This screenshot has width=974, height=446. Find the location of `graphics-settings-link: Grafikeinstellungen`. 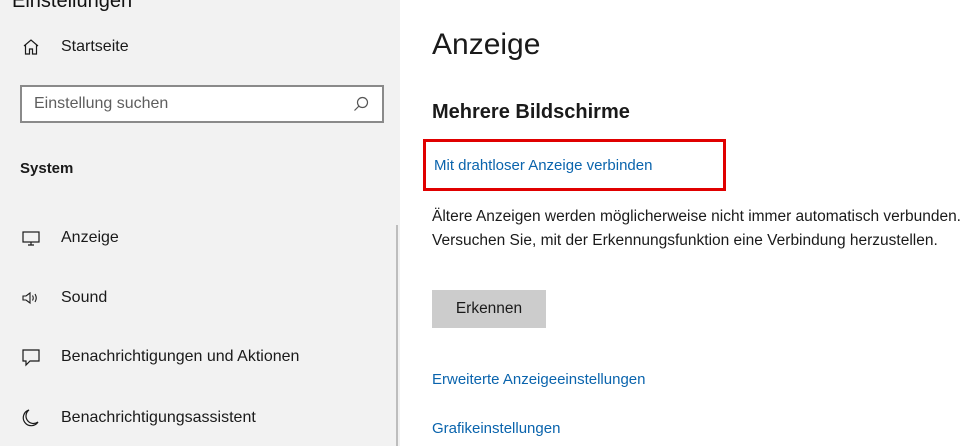

graphics-settings-link: Grafikeinstellungen is located at coordinates (496, 428).